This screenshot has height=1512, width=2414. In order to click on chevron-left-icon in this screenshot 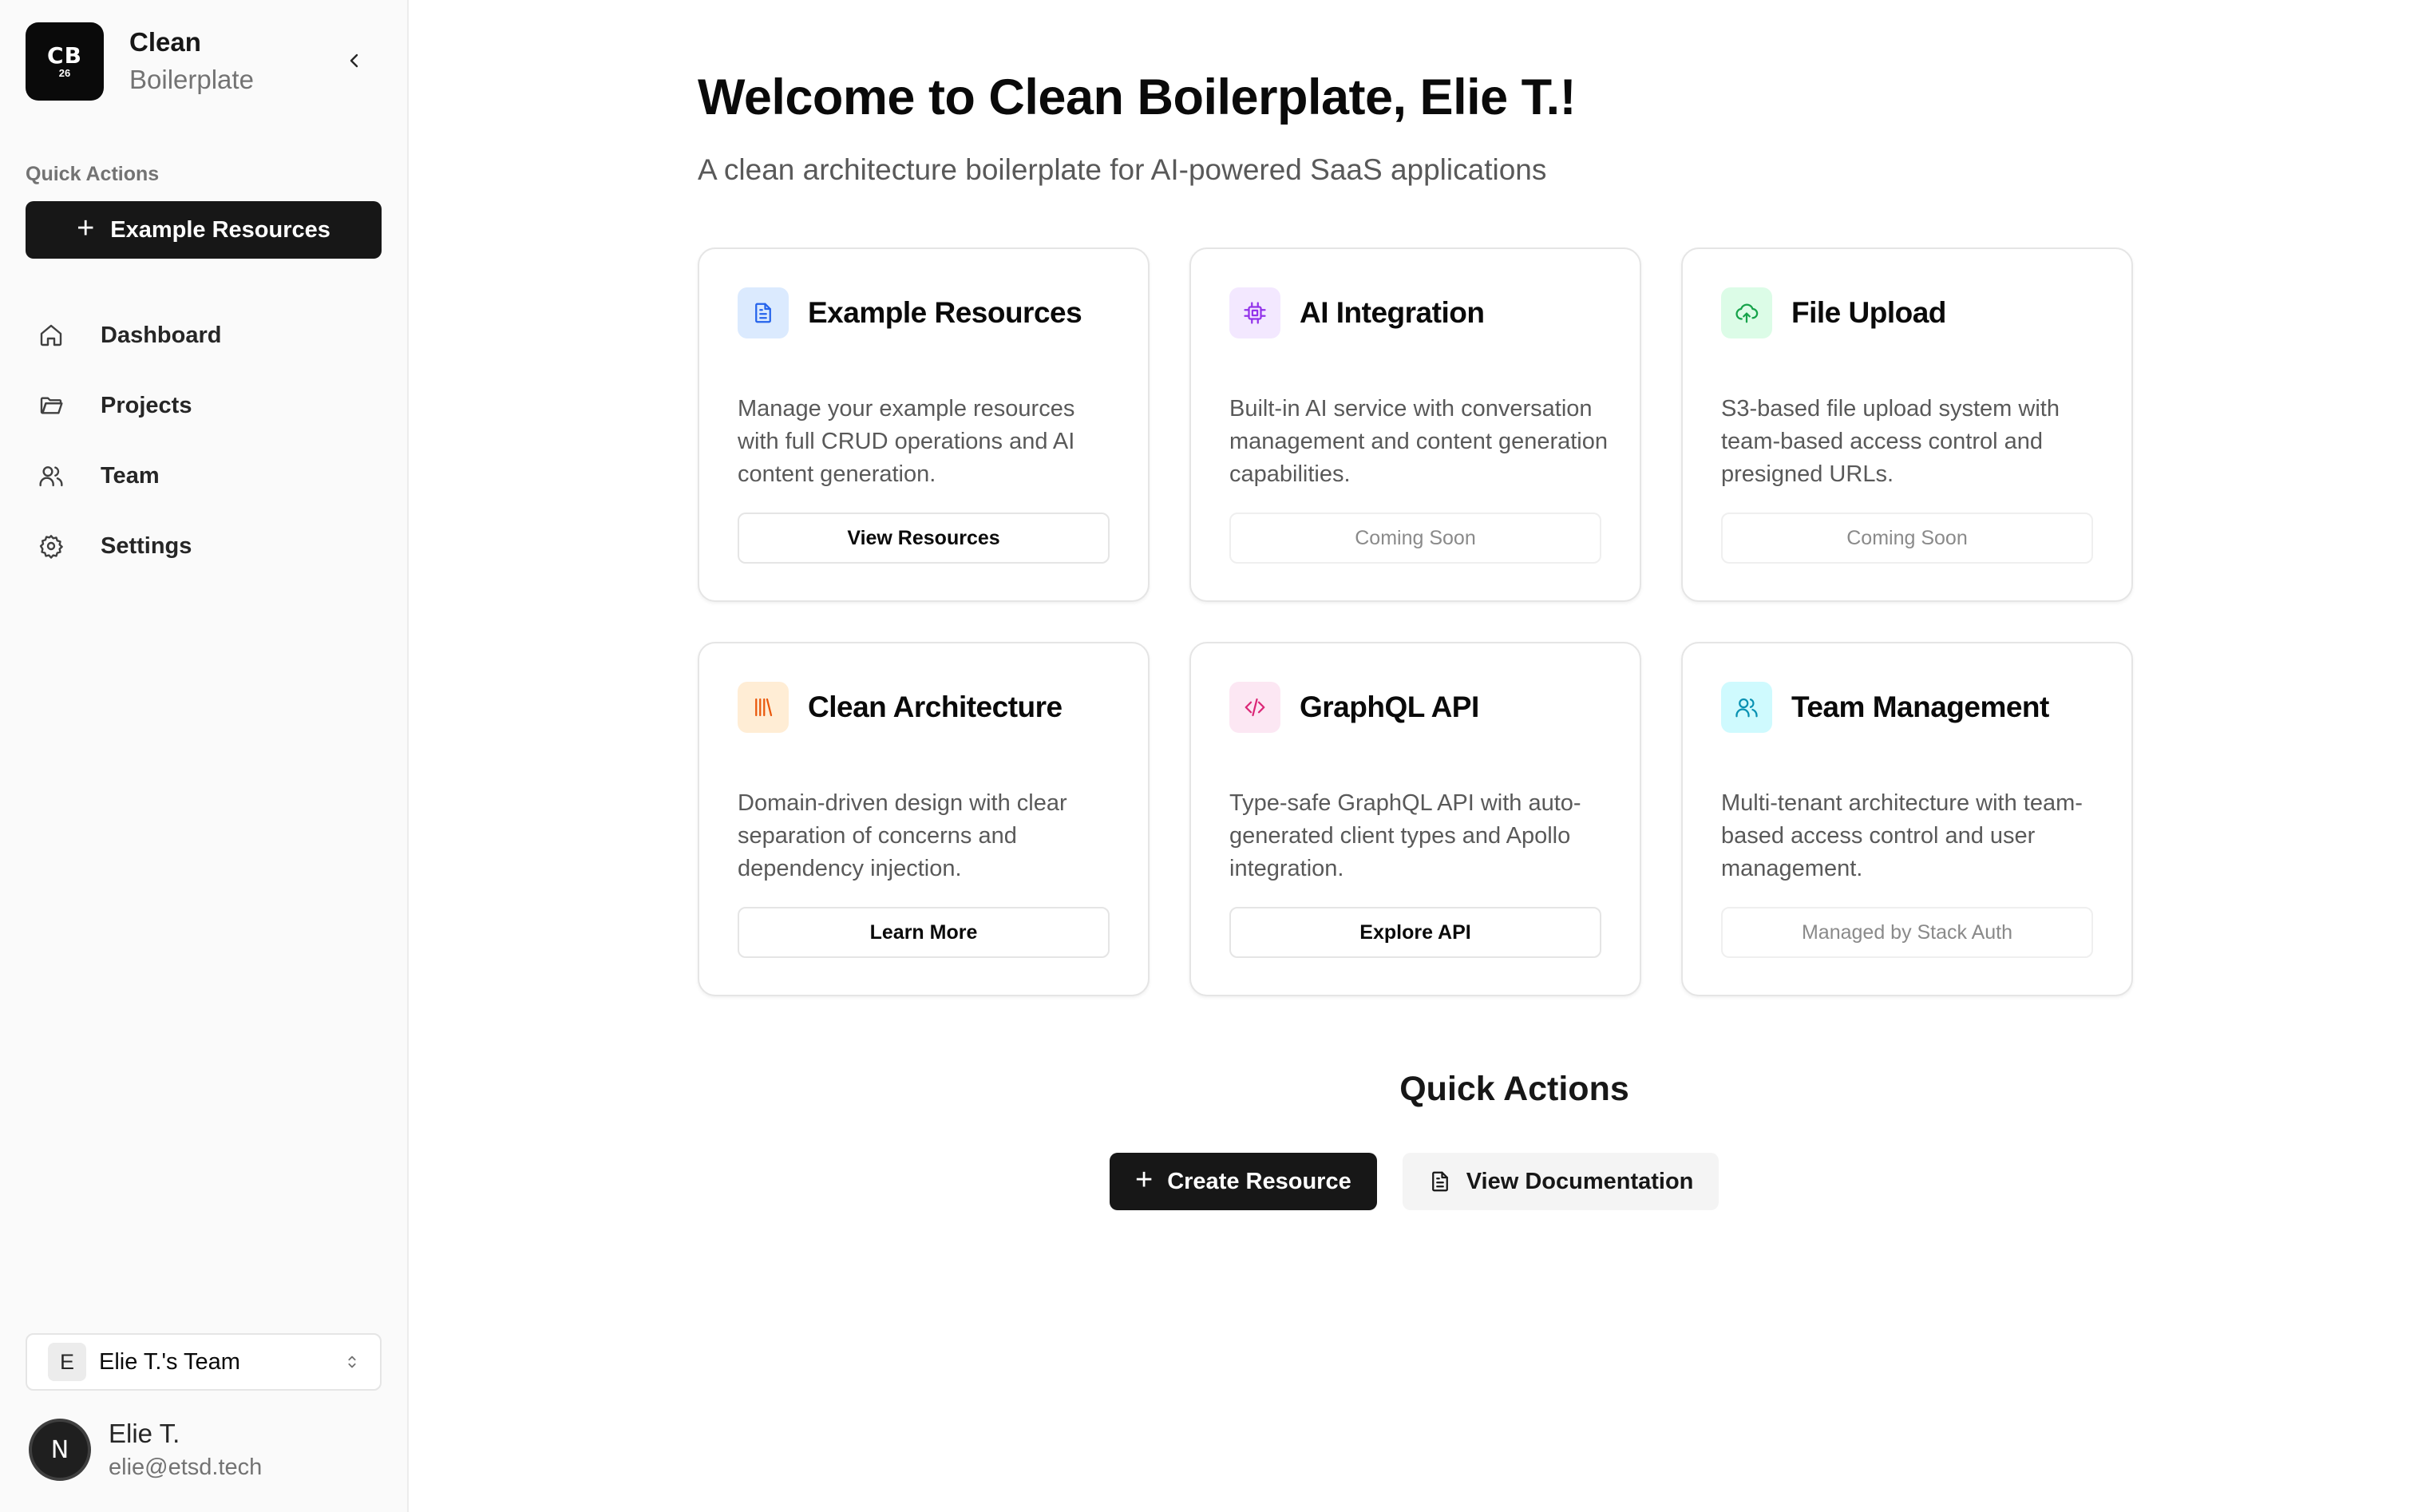, I will do `click(354, 60)`.